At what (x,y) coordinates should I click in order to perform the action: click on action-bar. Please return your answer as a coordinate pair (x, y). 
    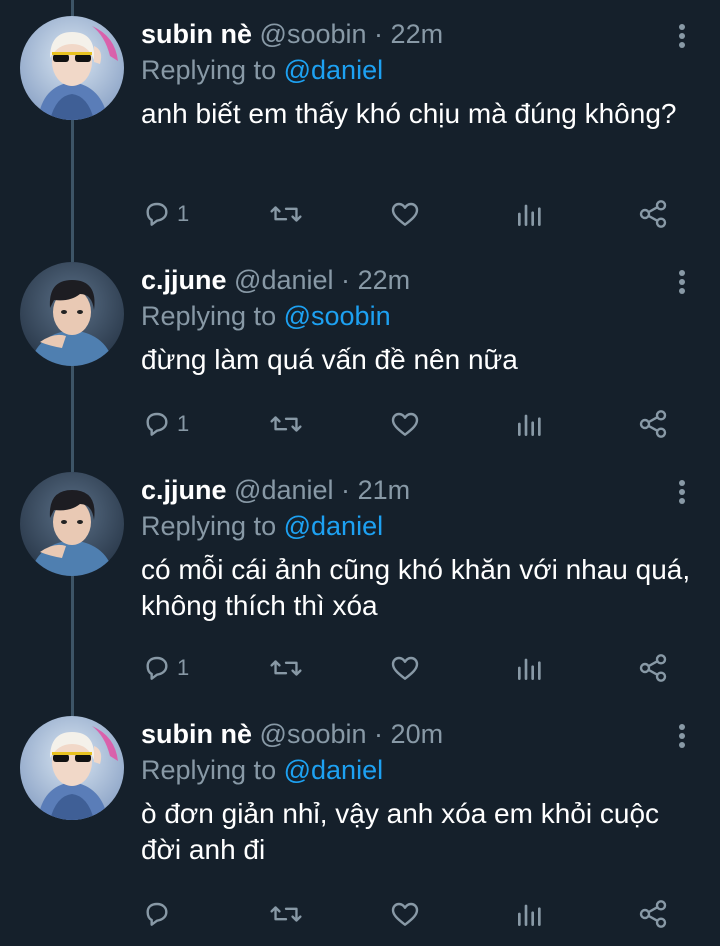
    Looking at the image, I should click on (411, 914).